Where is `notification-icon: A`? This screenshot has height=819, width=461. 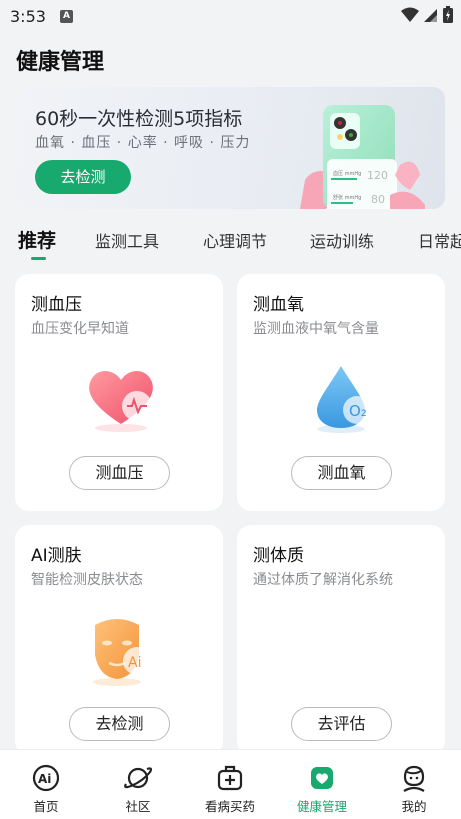
notification-icon: A is located at coordinates (66, 16).